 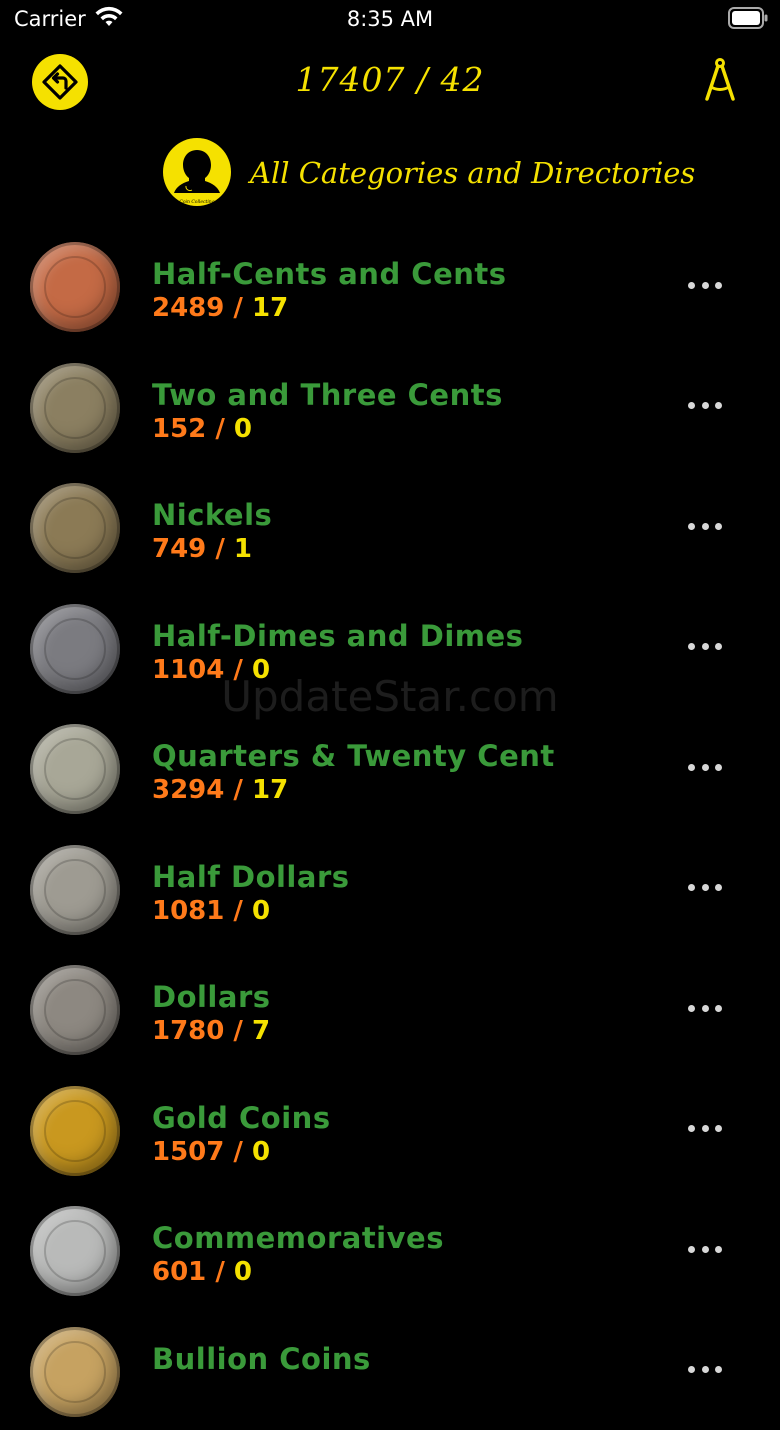 I want to click on clock: 8:35 AM, so click(x=390, y=19).